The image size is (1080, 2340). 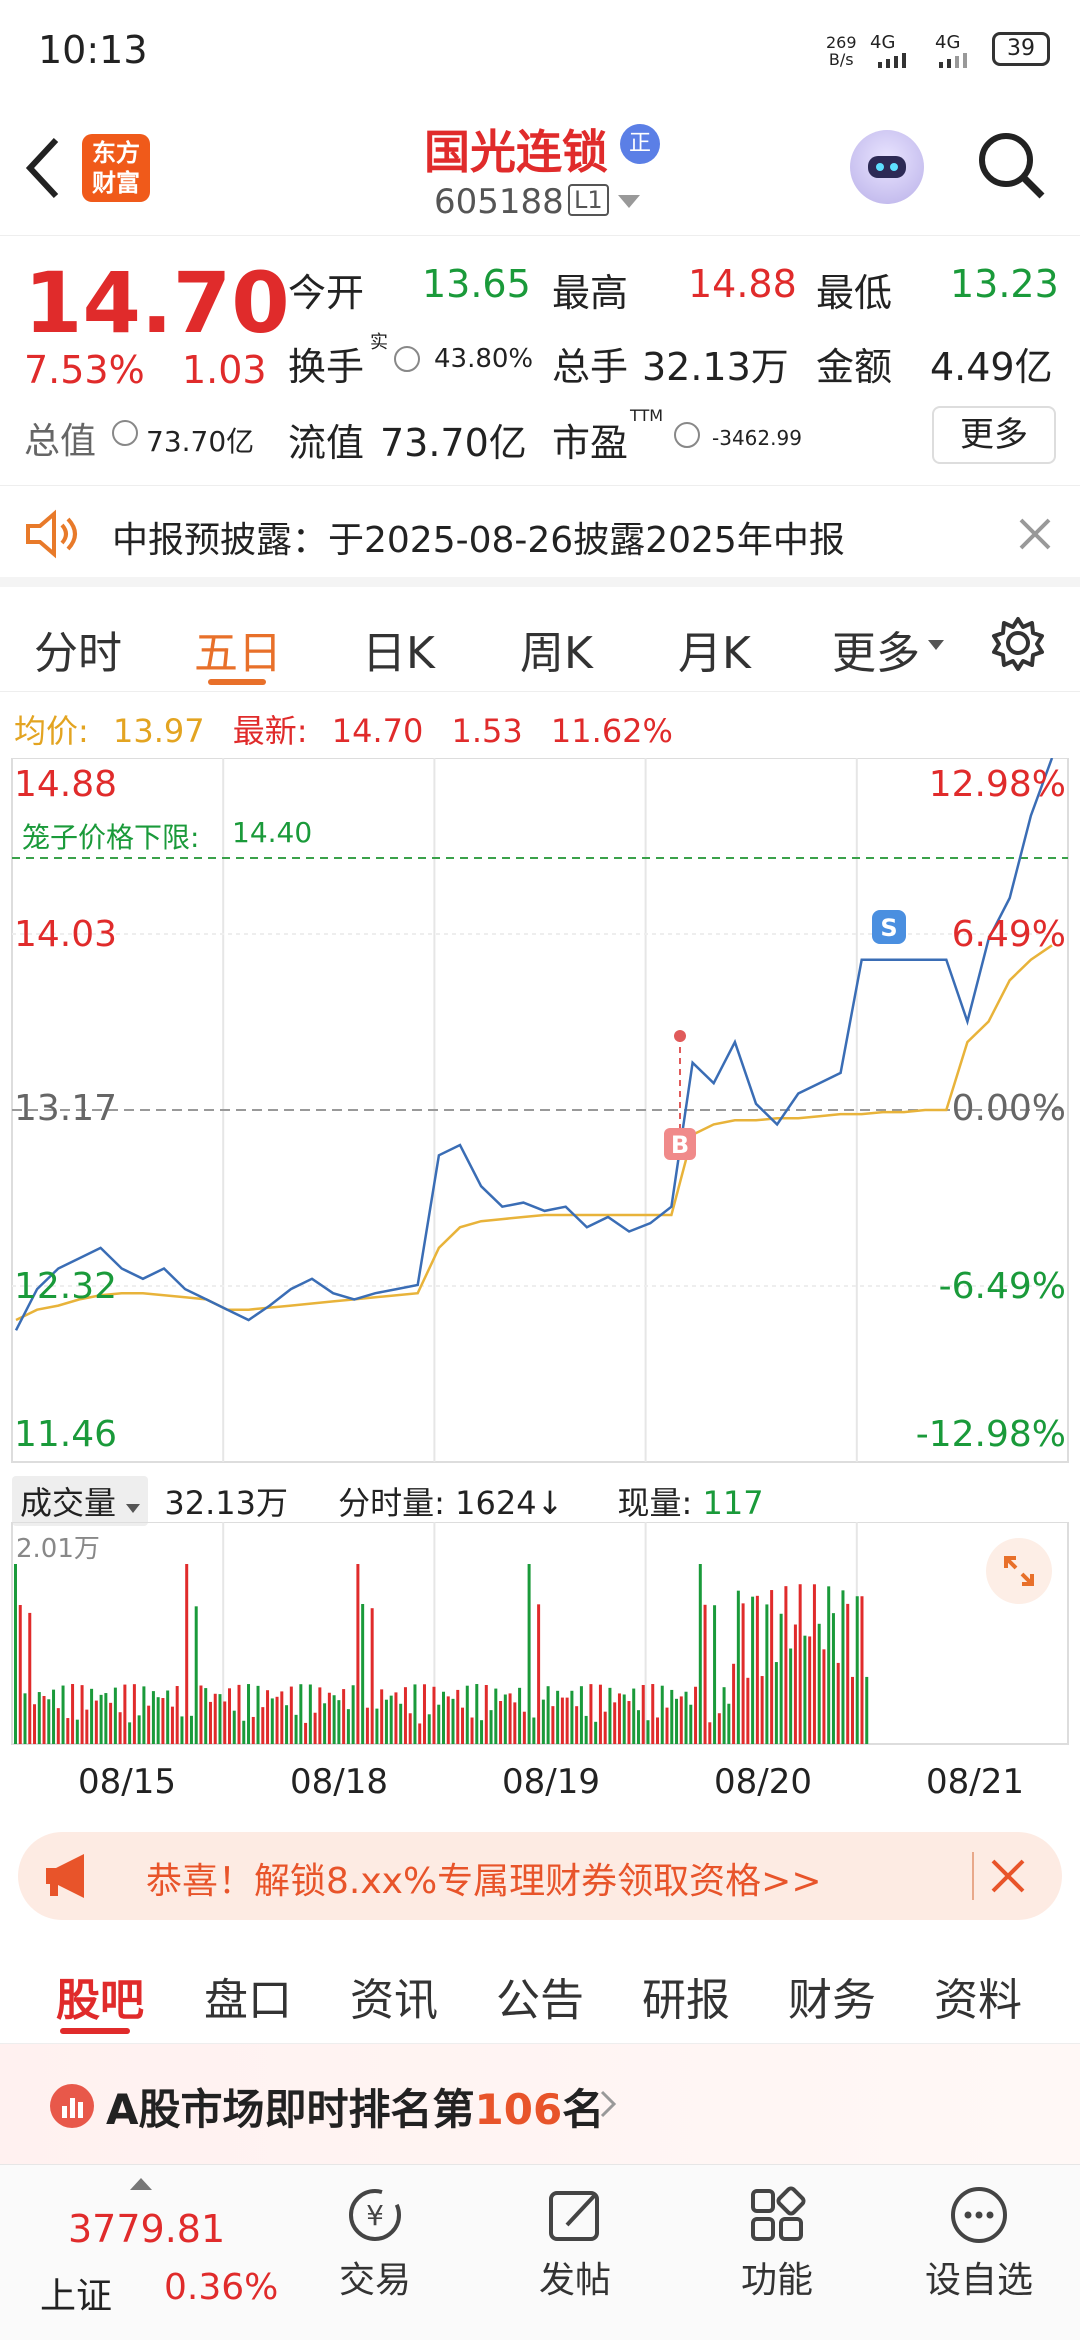 I want to click on latest-value: 14.70, so click(x=377, y=731).